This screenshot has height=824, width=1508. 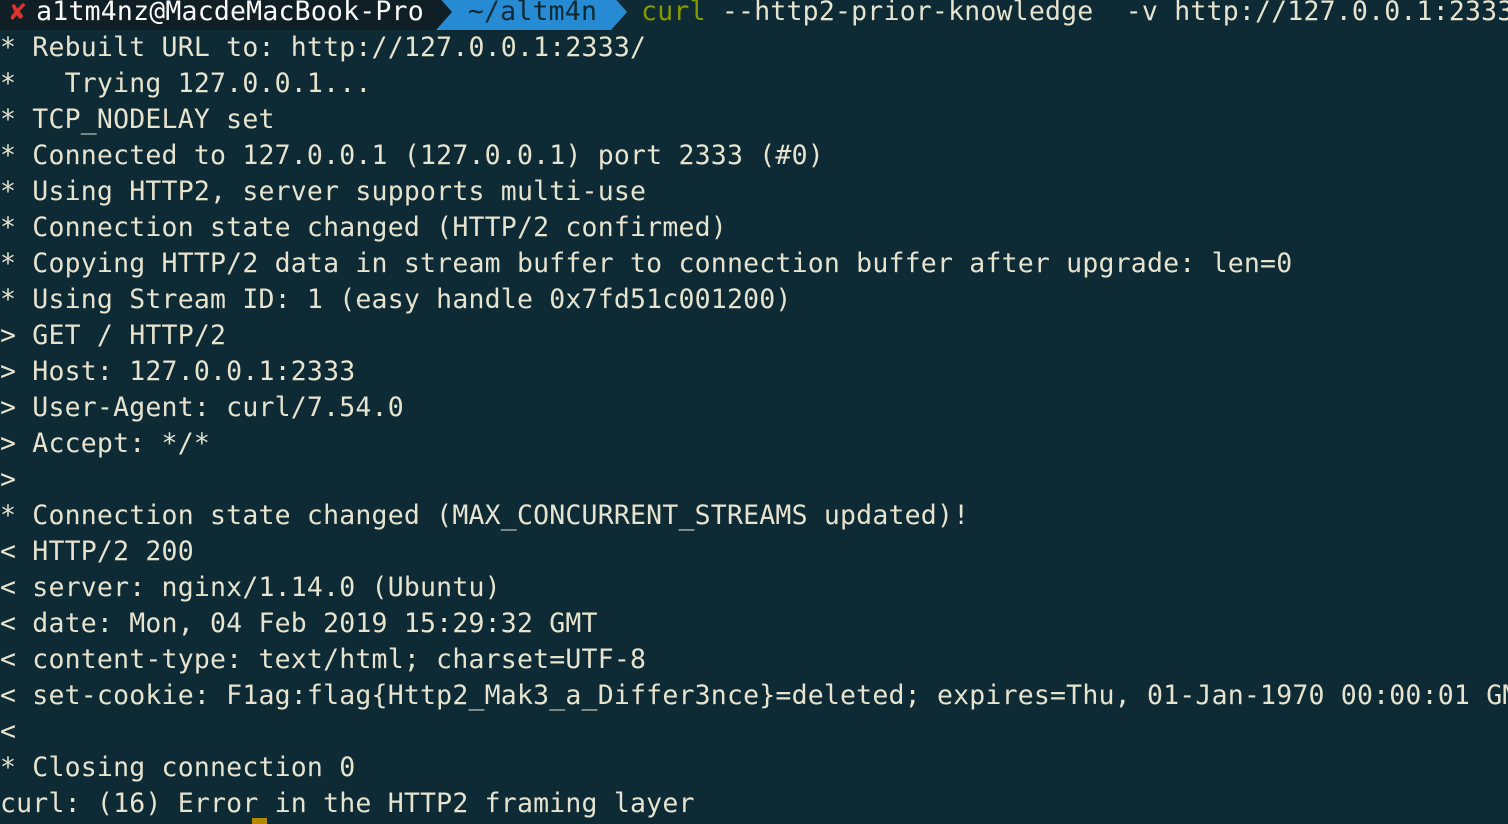 What do you see at coordinates (250, 587) in the screenshot?
I see `output-line: < server: nginx/1.14.0 (Ubuntu)` at bounding box center [250, 587].